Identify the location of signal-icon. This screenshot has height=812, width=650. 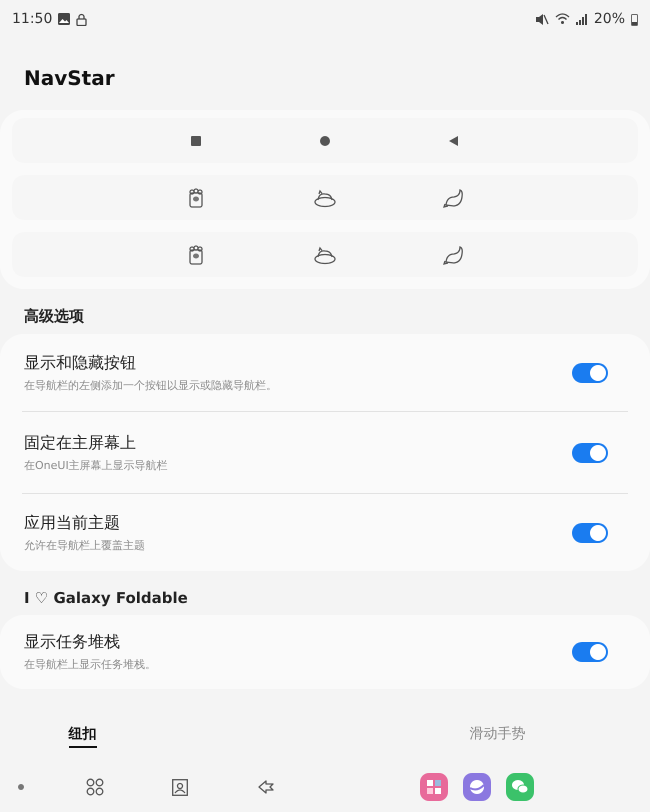
(582, 19).